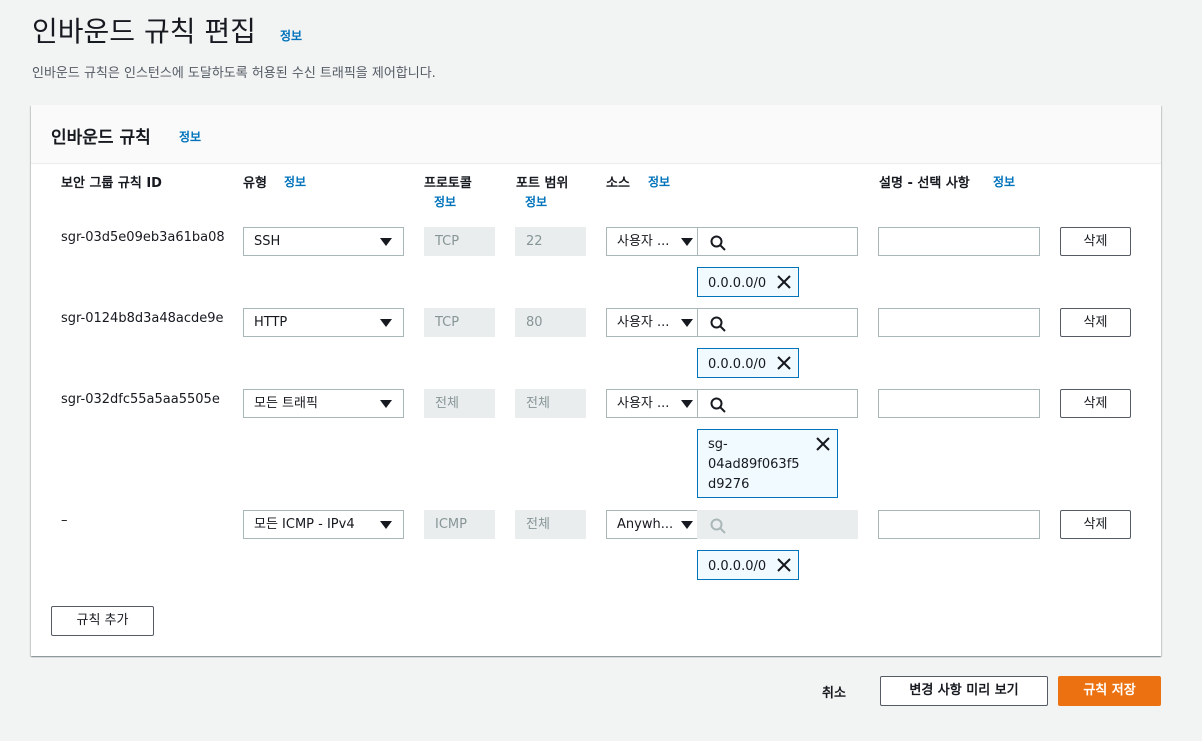 This screenshot has width=1202, height=741. I want to click on type-select: HTTP, so click(323, 322).